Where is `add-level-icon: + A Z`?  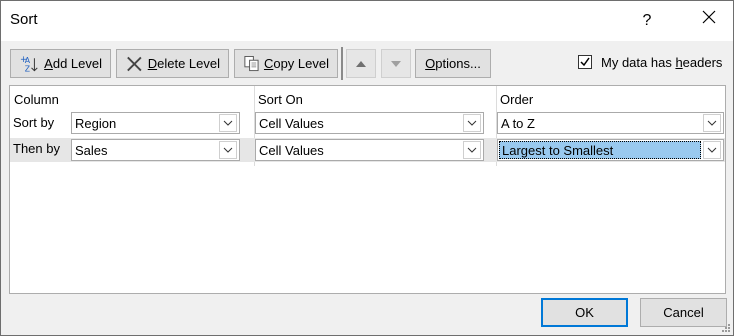 add-level-icon: + A Z is located at coordinates (29, 64).